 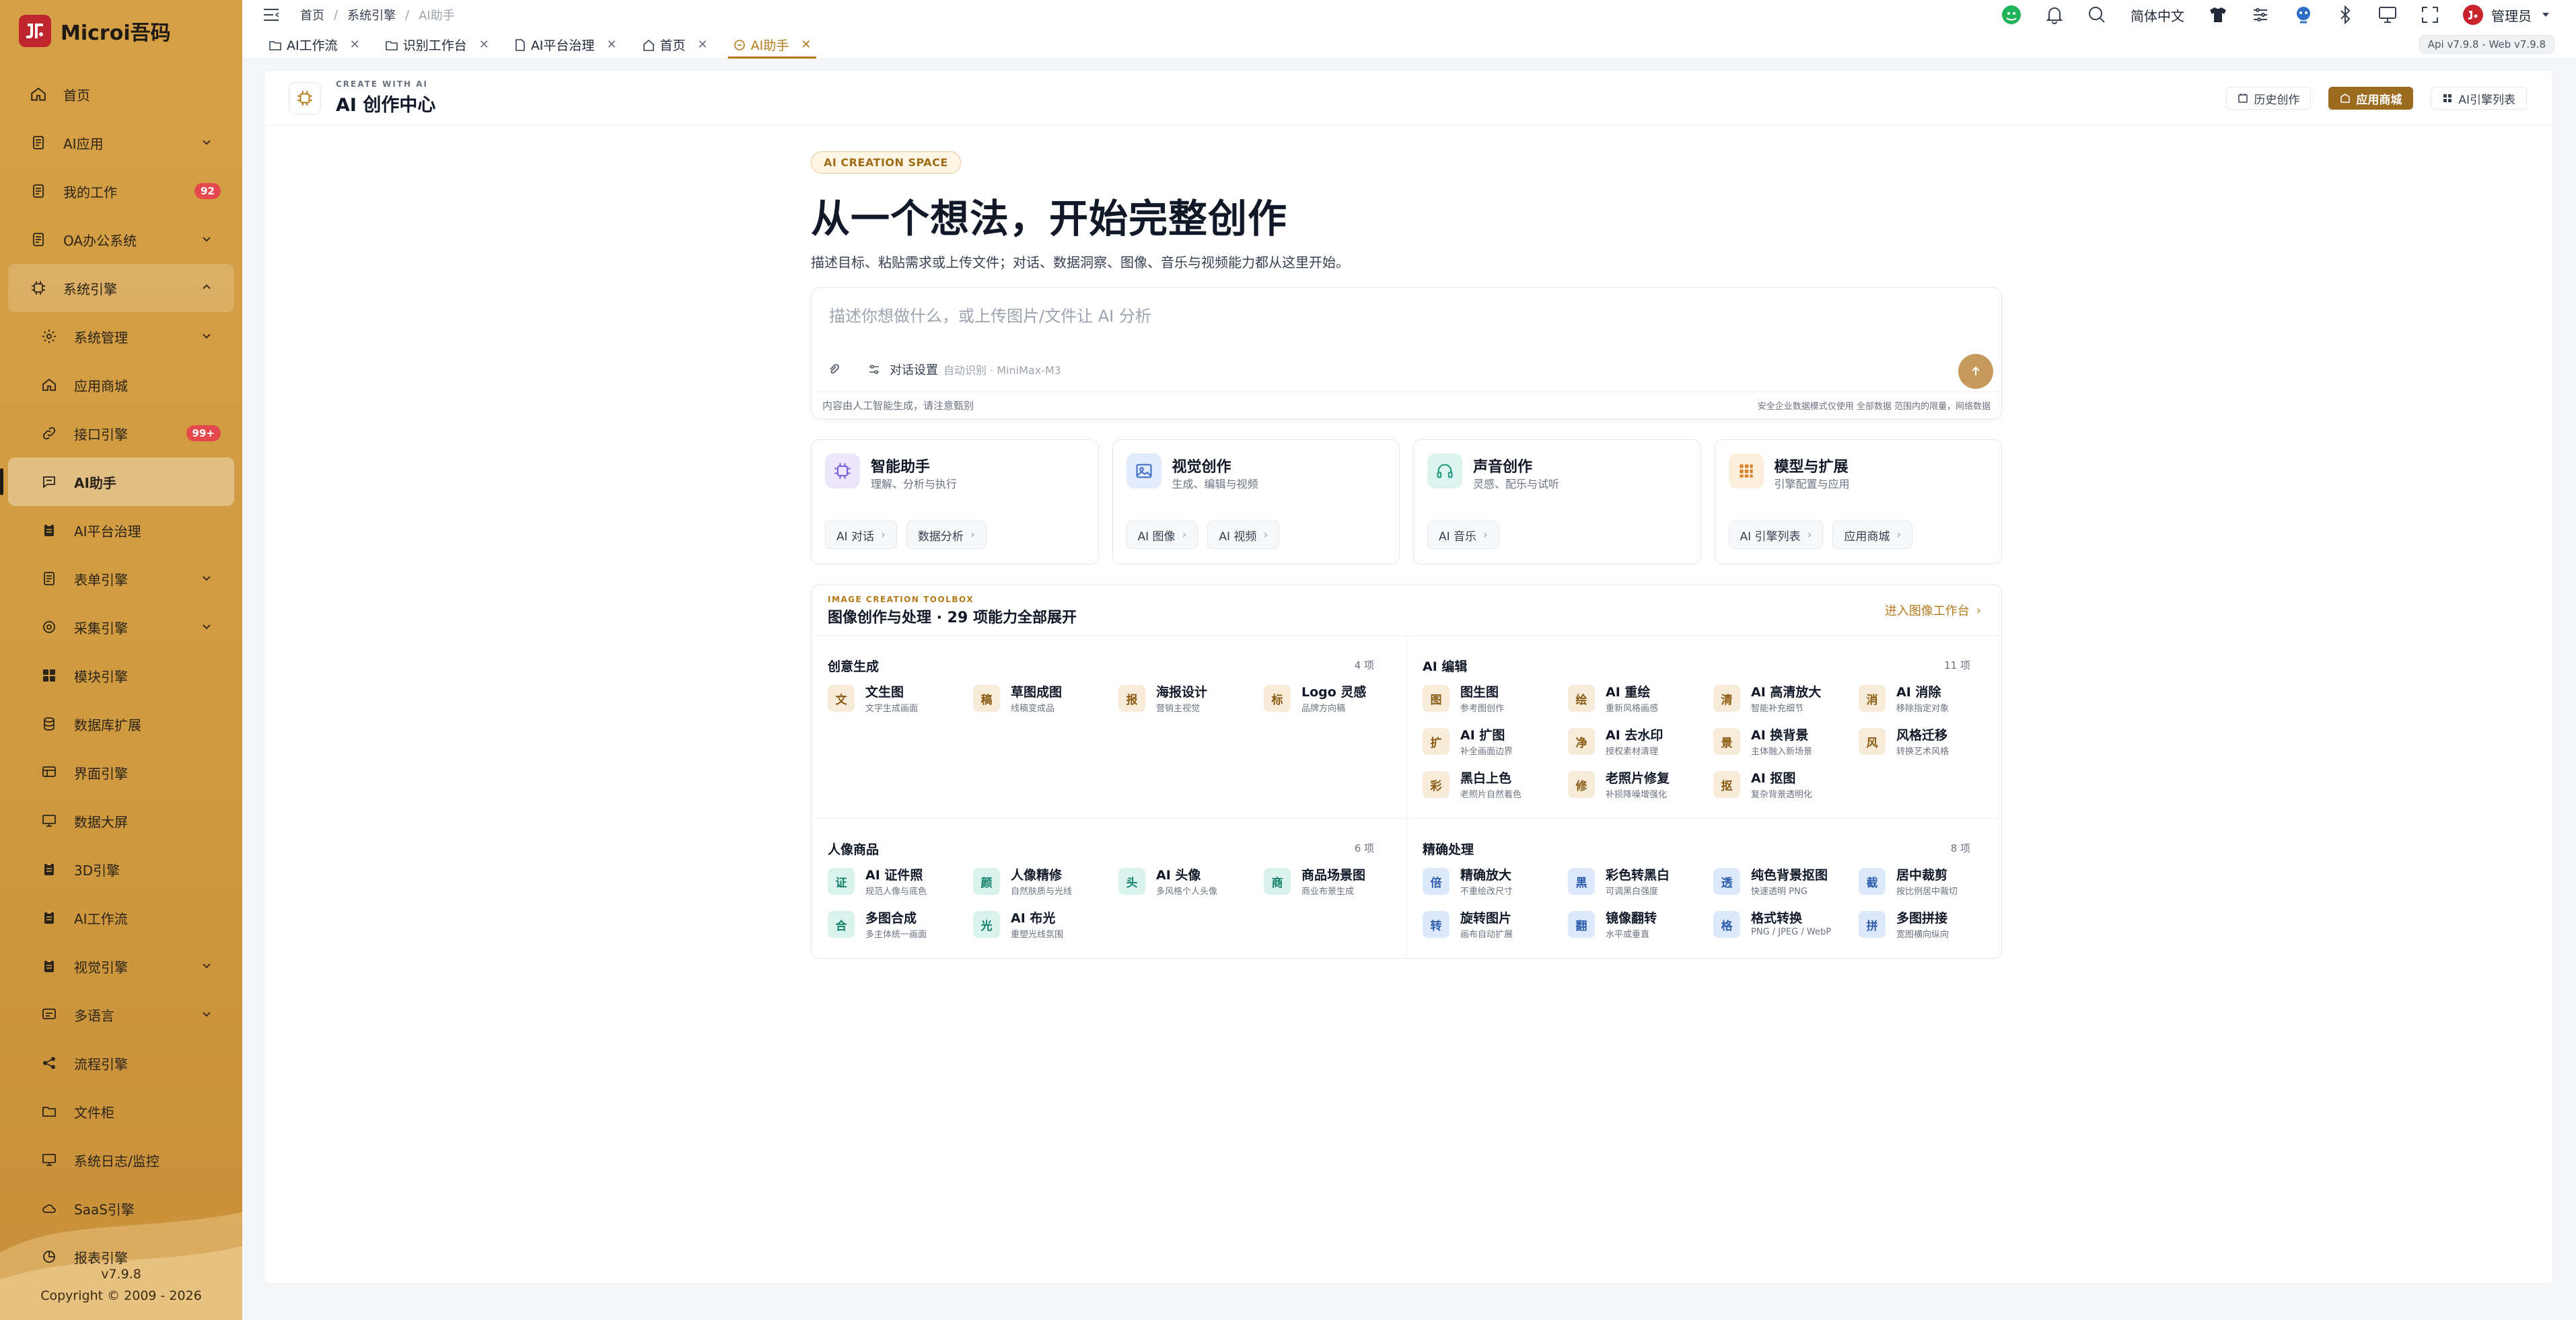 What do you see at coordinates (834, 369) in the screenshot?
I see `attach-icon` at bounding box center [834, 369].